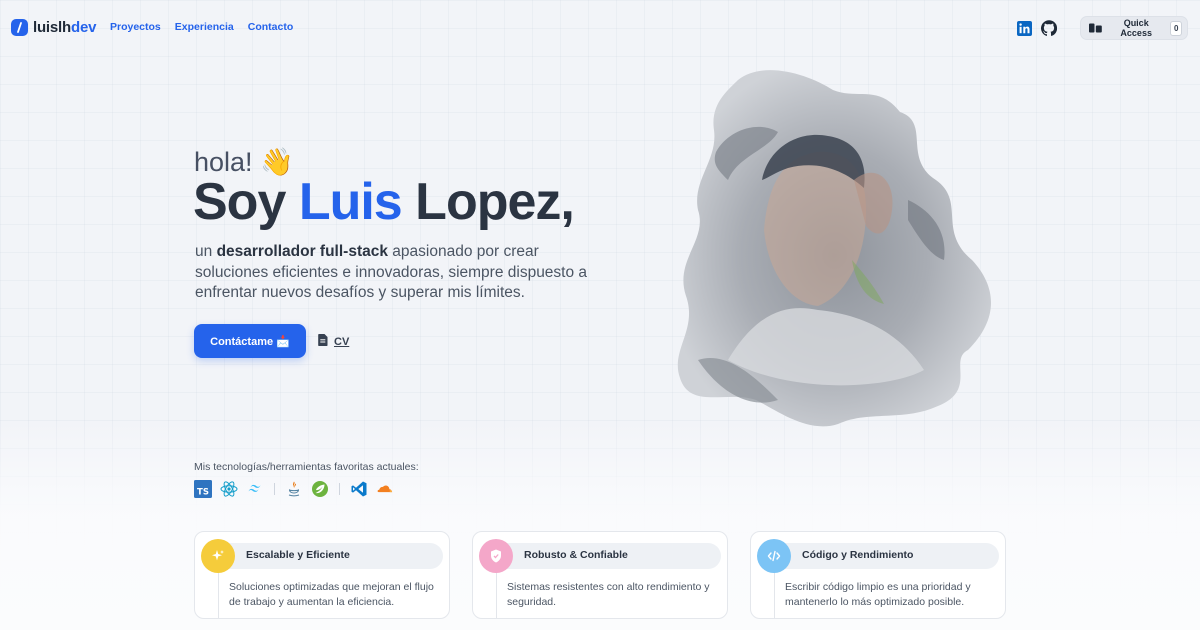  What do you see at coordinates (65, 27) in the screenshot?
I see `logo-text: luislhdev` at bounding box center [65, 27].